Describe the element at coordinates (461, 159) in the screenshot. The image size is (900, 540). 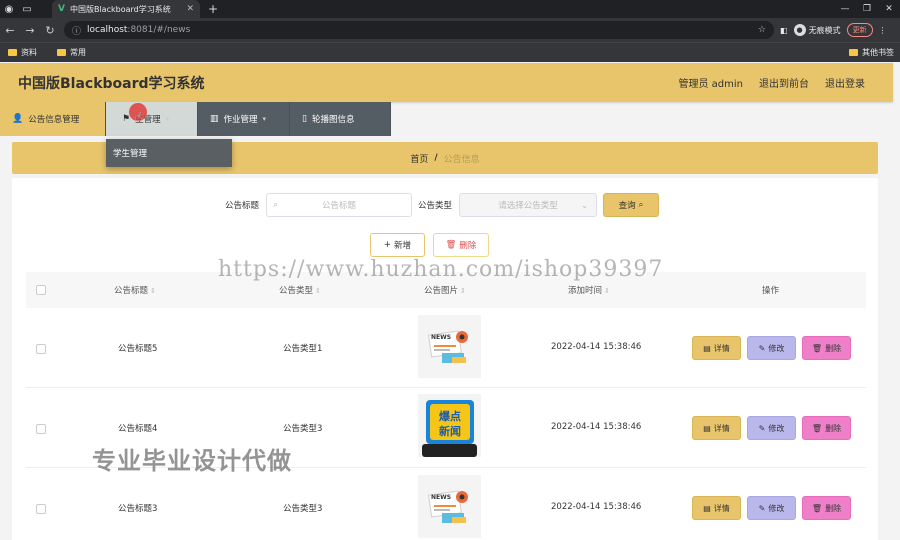
I see `breadcrumb-current: 公告信息` at that location.